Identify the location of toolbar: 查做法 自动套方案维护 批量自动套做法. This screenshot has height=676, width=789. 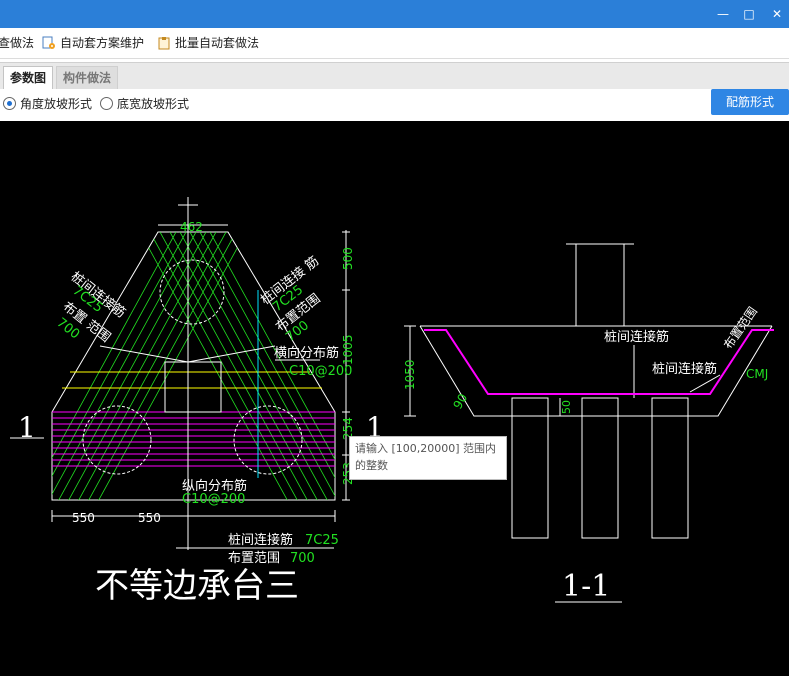
(394, 43).